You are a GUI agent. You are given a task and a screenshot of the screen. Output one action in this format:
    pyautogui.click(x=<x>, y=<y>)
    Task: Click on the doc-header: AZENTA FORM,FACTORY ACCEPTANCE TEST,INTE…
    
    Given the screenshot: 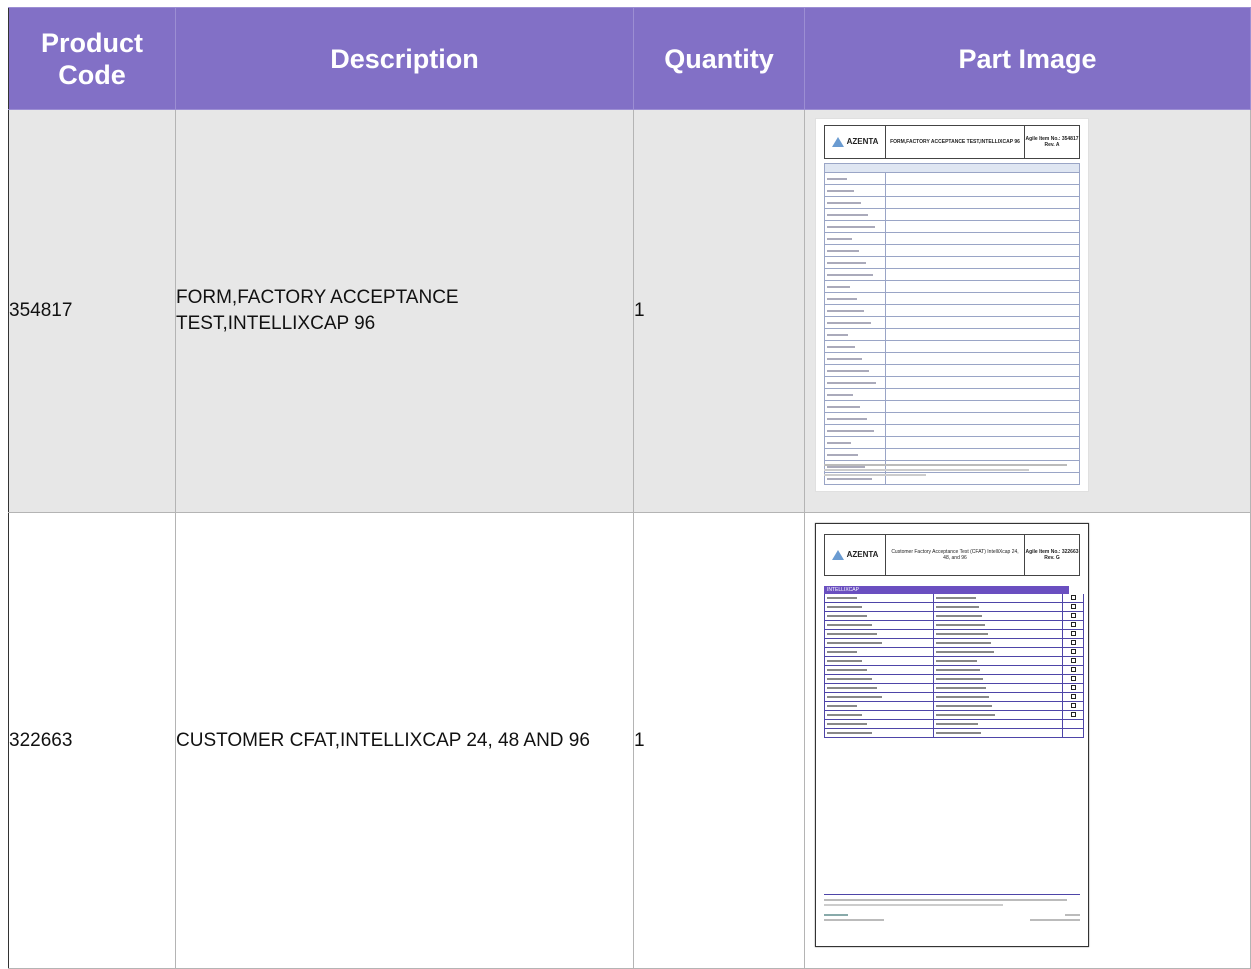 What is the action you would take?
    pyautogui.click(x=952, y=142)
    